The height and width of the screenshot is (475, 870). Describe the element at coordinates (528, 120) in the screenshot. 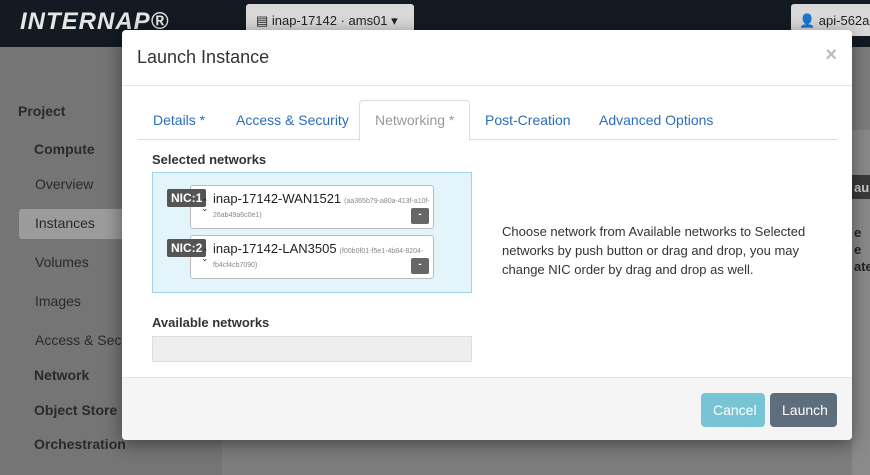

I see `tab-post-creation: Post-Creation` at that location.